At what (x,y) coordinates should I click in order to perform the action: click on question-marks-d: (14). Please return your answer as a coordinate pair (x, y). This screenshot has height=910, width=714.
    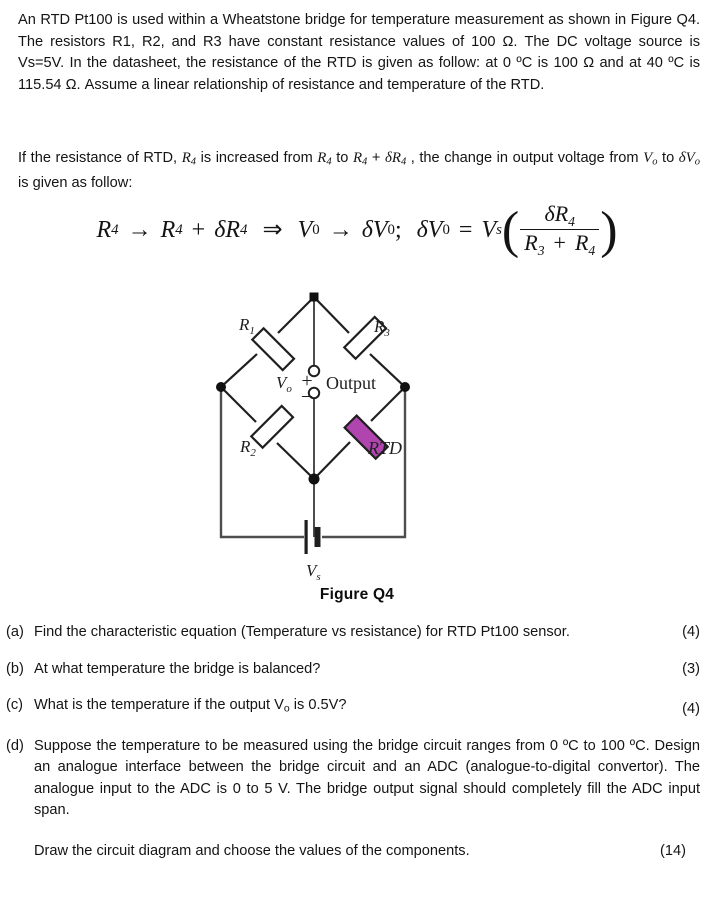
    Looking at the image, I should click on (673, 850).